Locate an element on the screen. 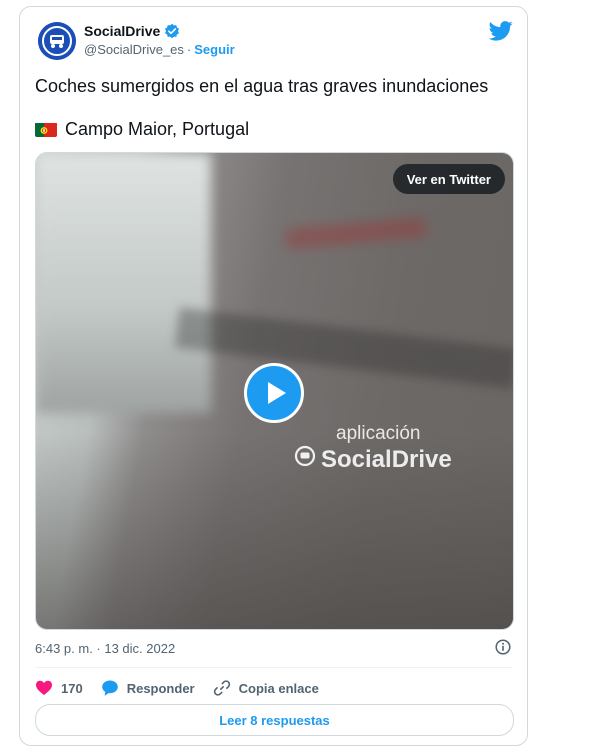 The height and width of the screenshot is (750, 598). author-handle: @SocialDrive_es is located at coordinates (134, 49).